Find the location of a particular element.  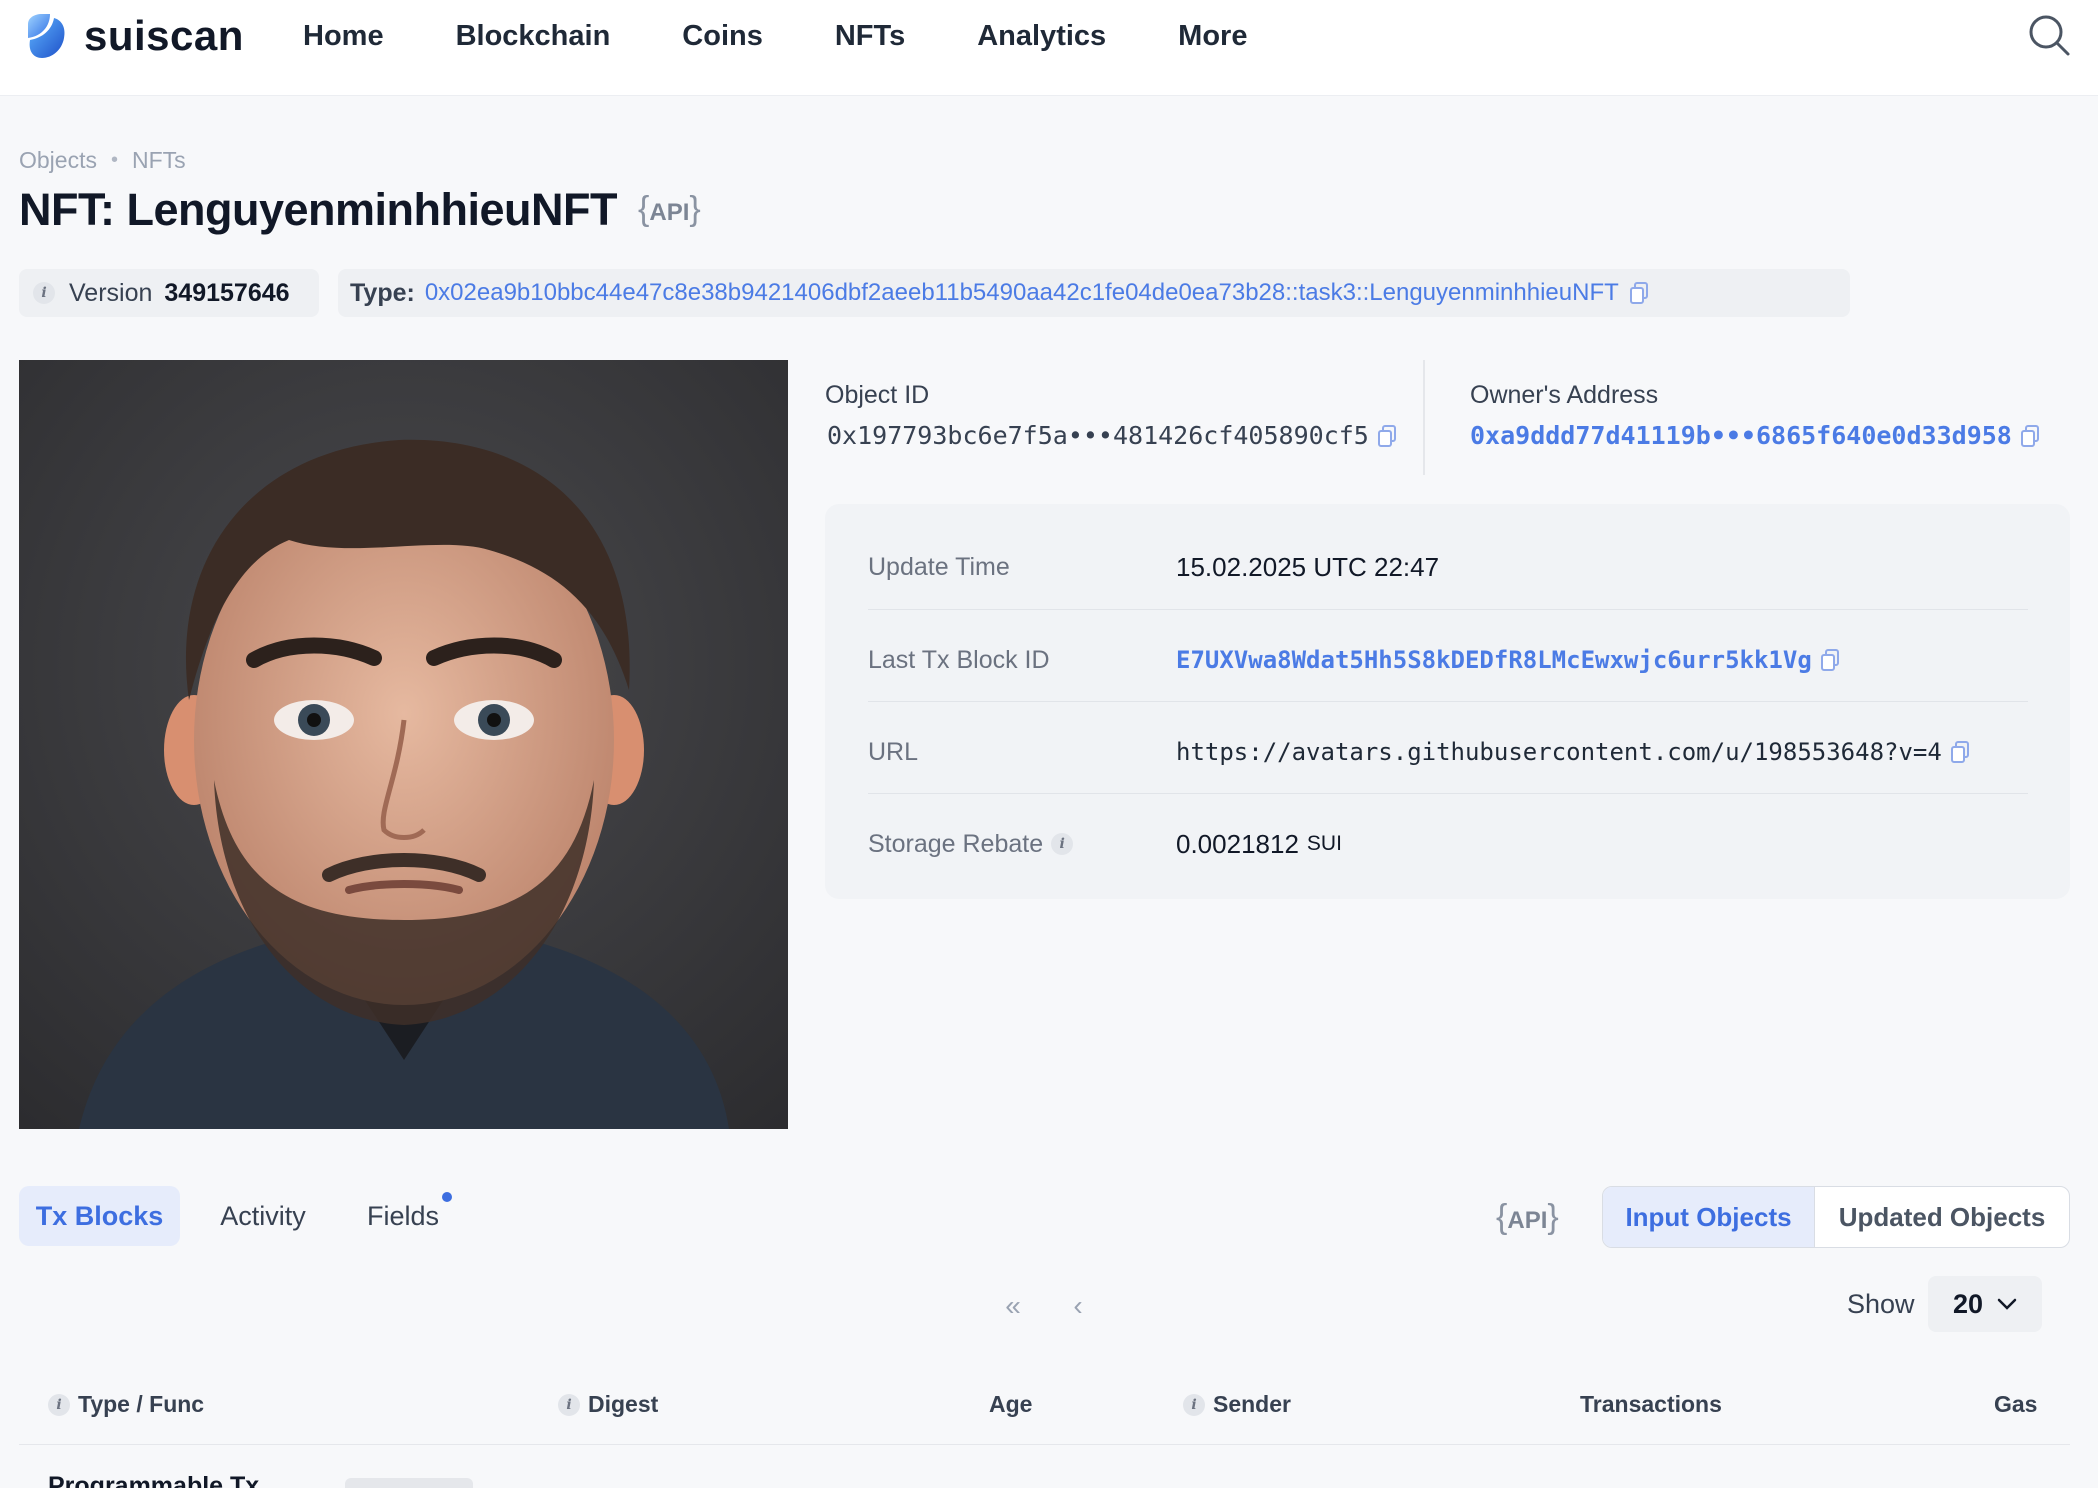

url-label: URL is located at coordinates (893, 751).